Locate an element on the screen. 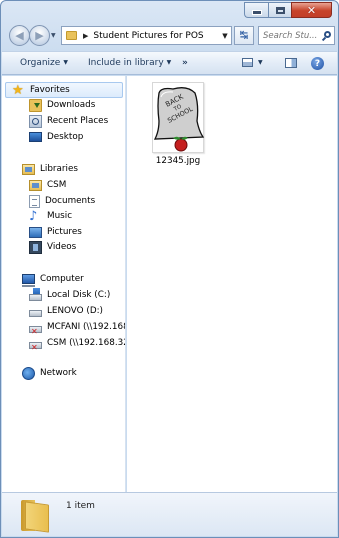 This screenshot has width=339, height=538. forward-arrow-icon: ▶ is located at coordinates (39, 35).